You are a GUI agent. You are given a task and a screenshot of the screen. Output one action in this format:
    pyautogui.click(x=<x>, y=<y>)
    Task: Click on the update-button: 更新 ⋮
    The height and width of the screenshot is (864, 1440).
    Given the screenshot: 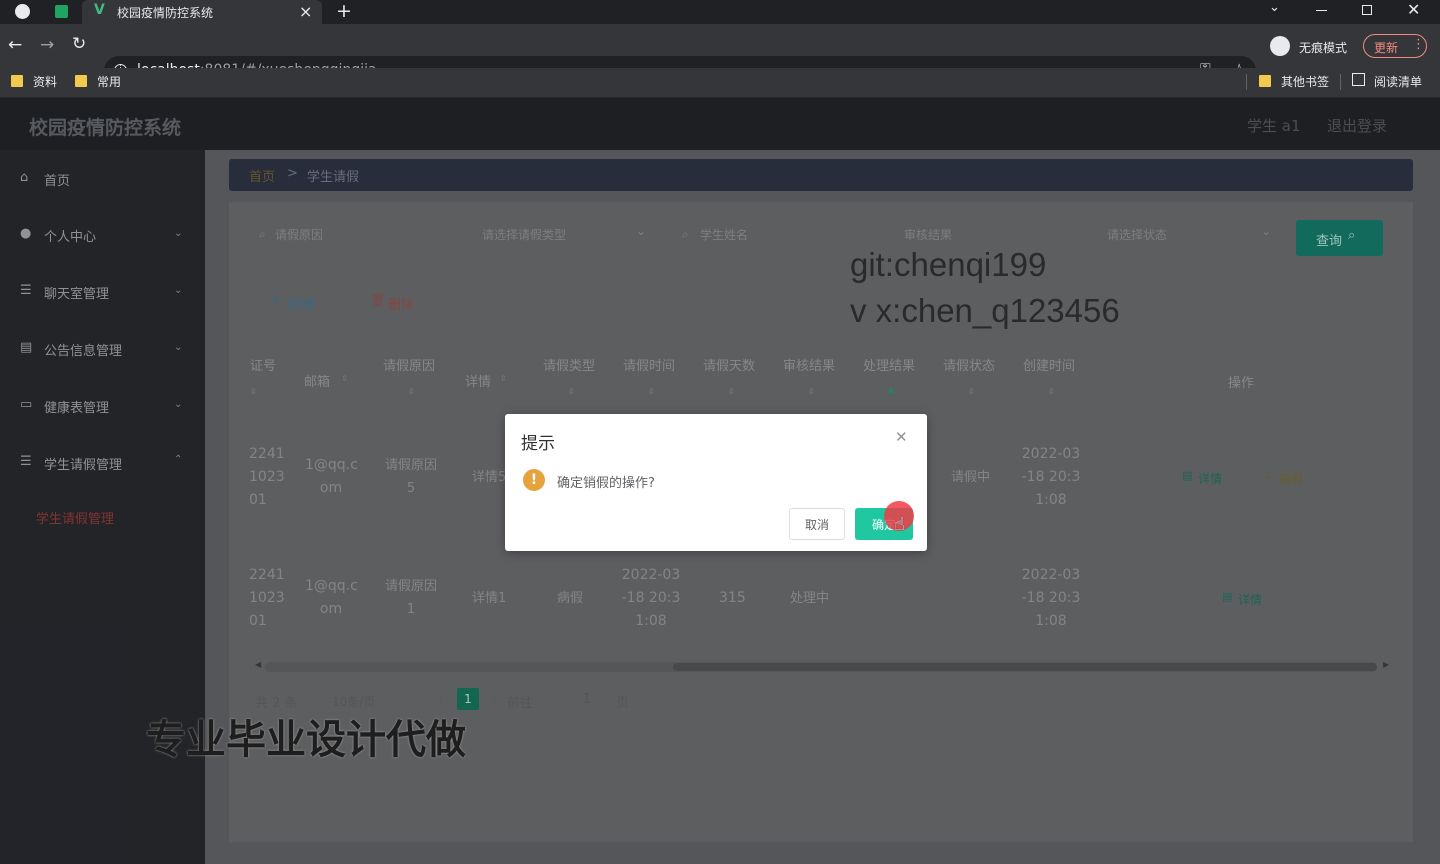 What is the action you would take?
    pyautogui.click(x=1395, y=46)
    